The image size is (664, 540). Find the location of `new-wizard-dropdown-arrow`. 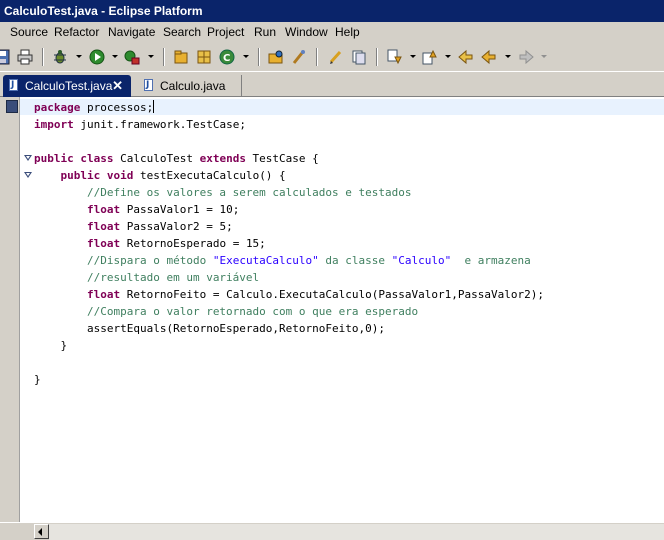

new-wizard-dropdown-arrow is located at coordinates (246, 56).